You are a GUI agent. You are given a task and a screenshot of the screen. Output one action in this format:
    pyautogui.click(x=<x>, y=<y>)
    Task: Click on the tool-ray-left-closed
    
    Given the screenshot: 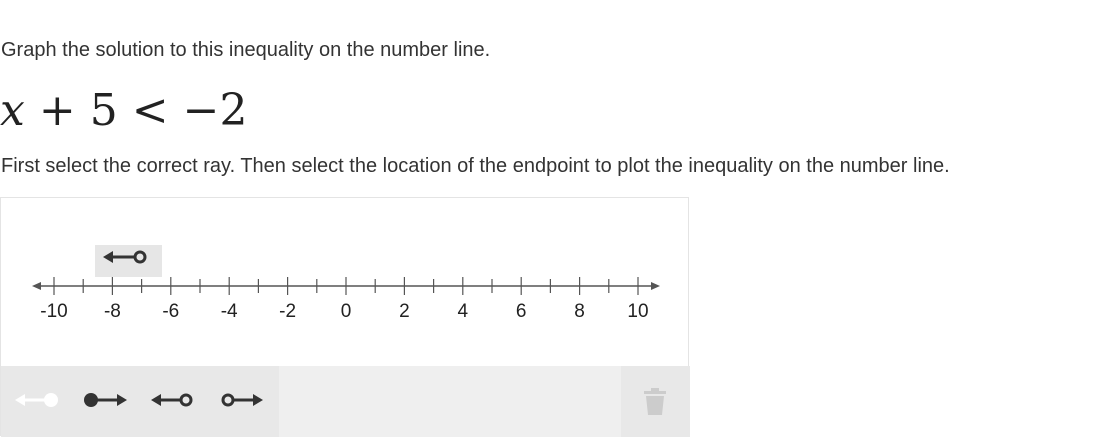 What is the action you would take?
    pyautogui.click(x=37, y=400)
    